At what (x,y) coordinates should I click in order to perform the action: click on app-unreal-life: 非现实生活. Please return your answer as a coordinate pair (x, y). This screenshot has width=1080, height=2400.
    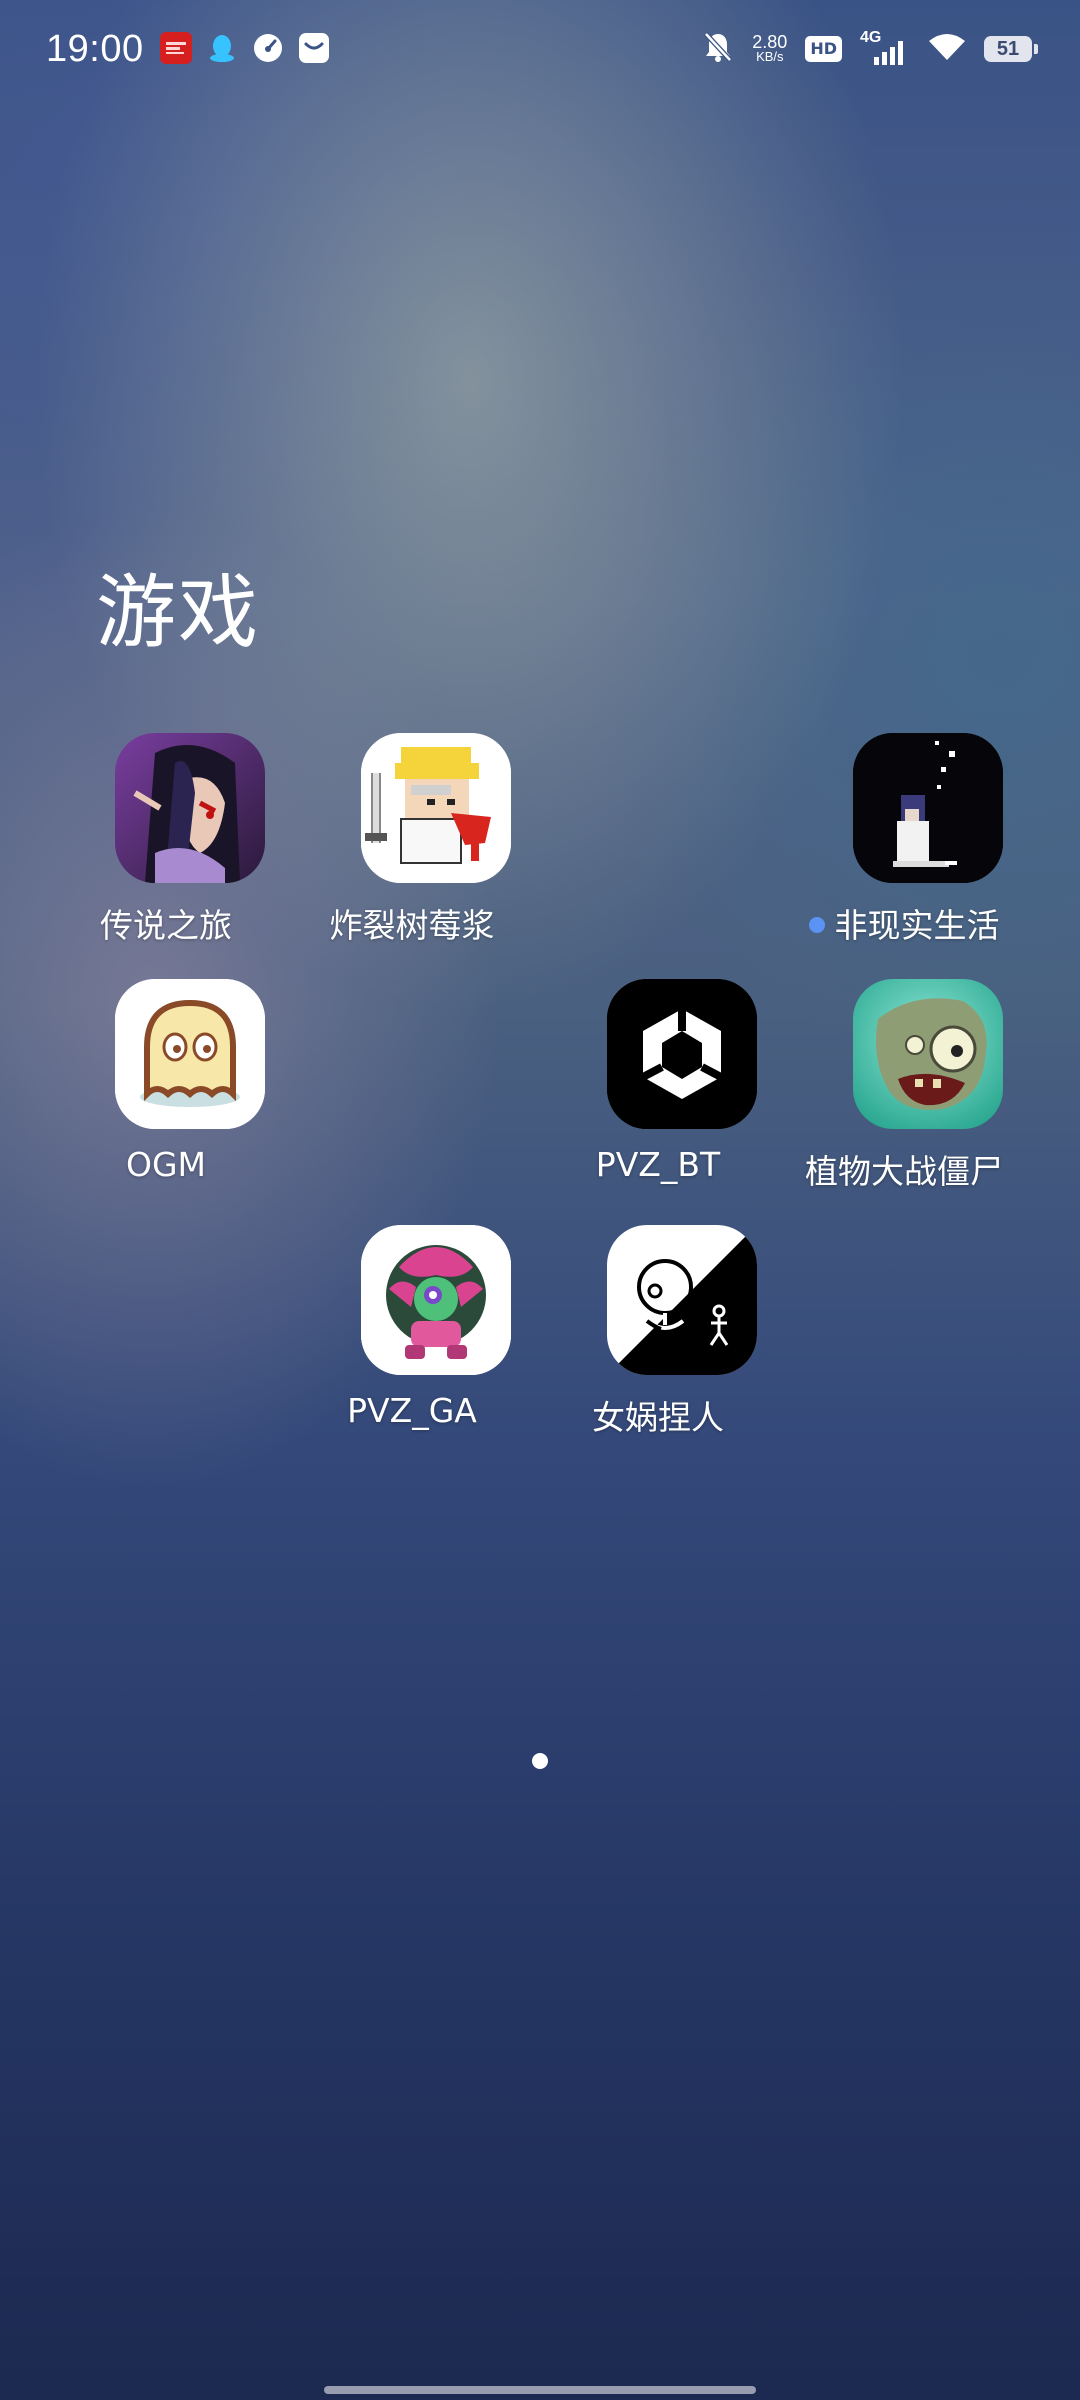
    Looking at the image, I should click on (904, 848).